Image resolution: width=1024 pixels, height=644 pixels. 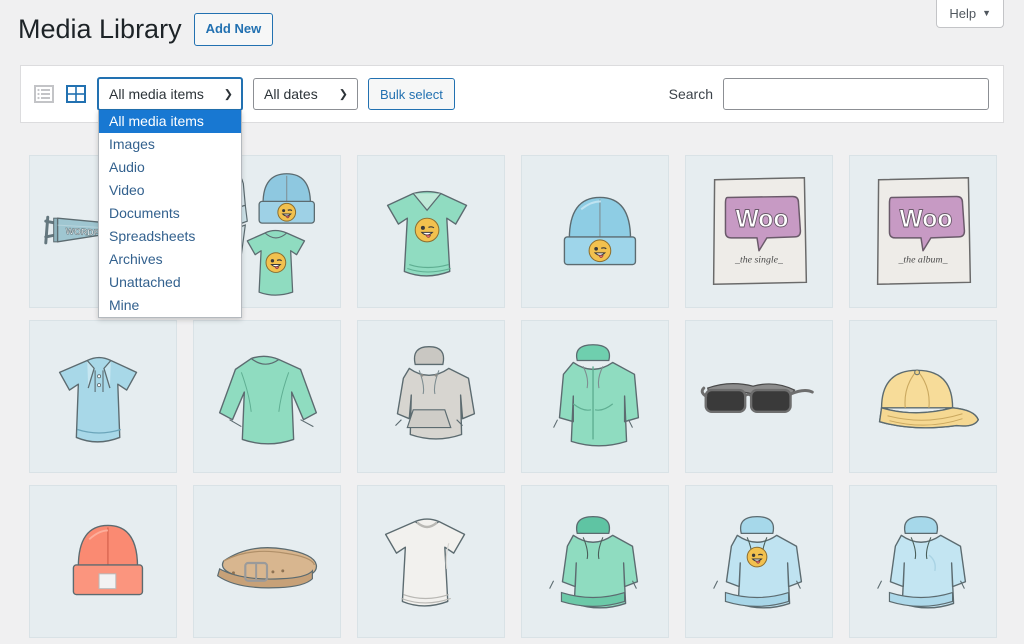 I want to click on media-tile-woo-the-single-album-cover: Woo _the single_, so click(x=759, y=231).